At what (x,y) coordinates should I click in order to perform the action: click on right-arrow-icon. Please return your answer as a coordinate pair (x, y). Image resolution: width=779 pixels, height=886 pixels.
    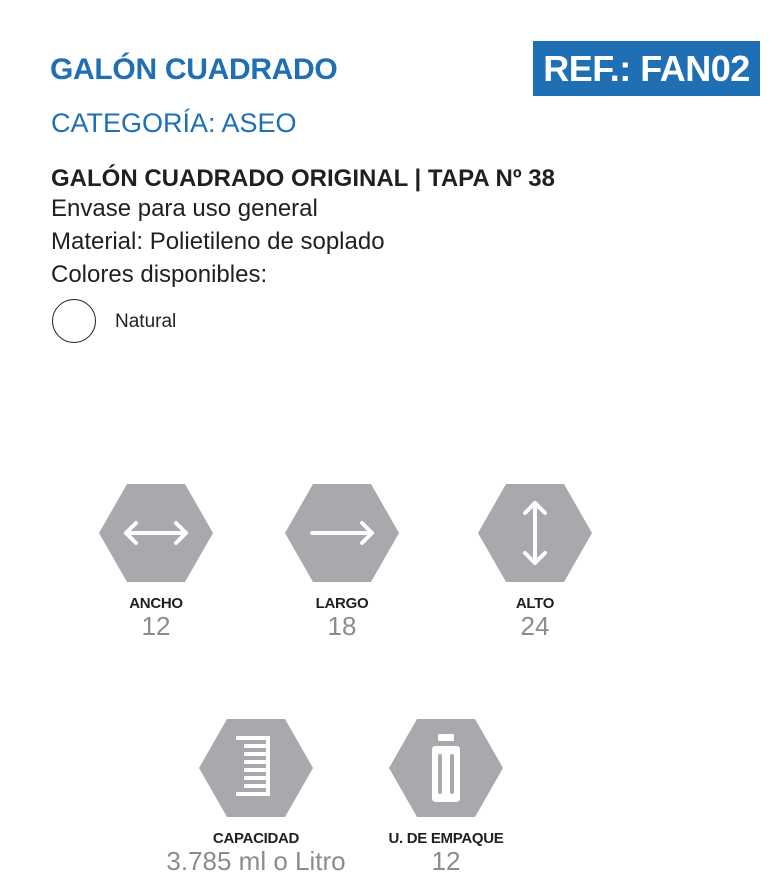
    Looking at the image, I should click on (342, 533).